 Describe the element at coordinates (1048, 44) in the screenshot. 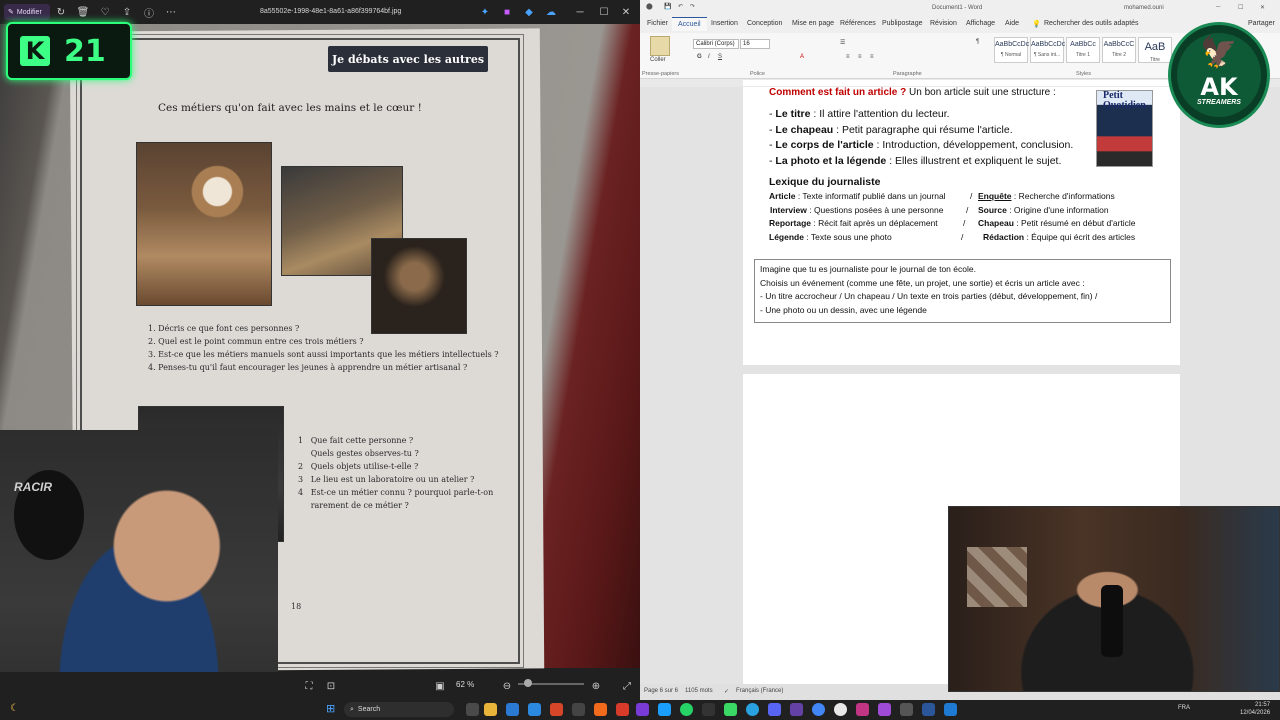

I see `style-preview: AaBbCcDc` at that location.